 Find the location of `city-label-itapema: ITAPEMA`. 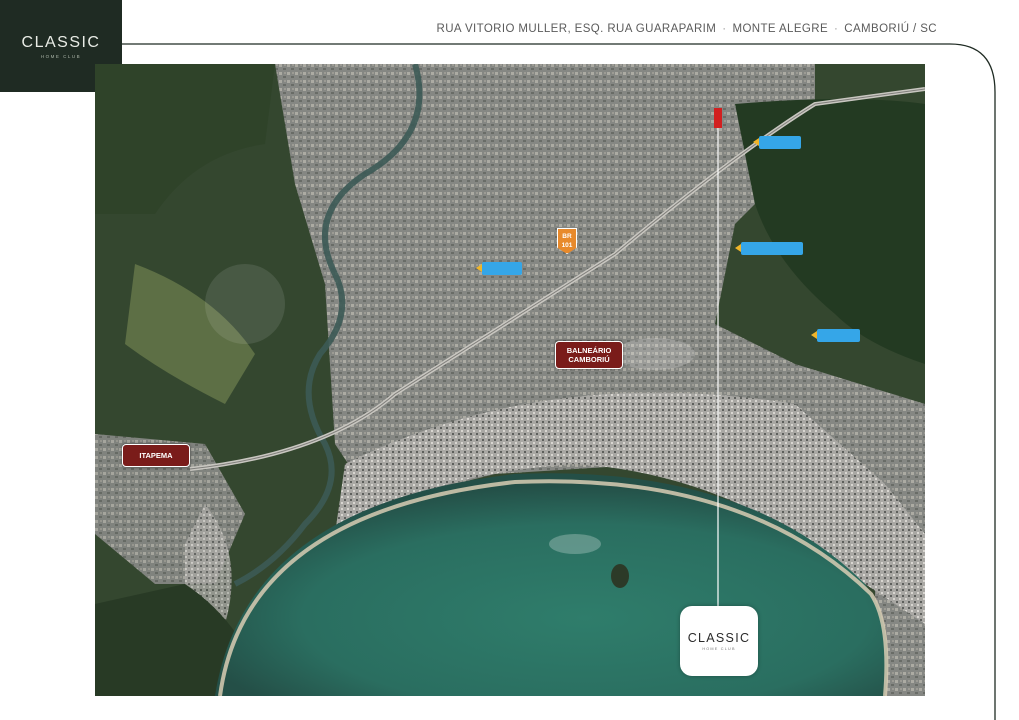

city-label-itapema: ITAPEMA is located at coordinates (156, 455).